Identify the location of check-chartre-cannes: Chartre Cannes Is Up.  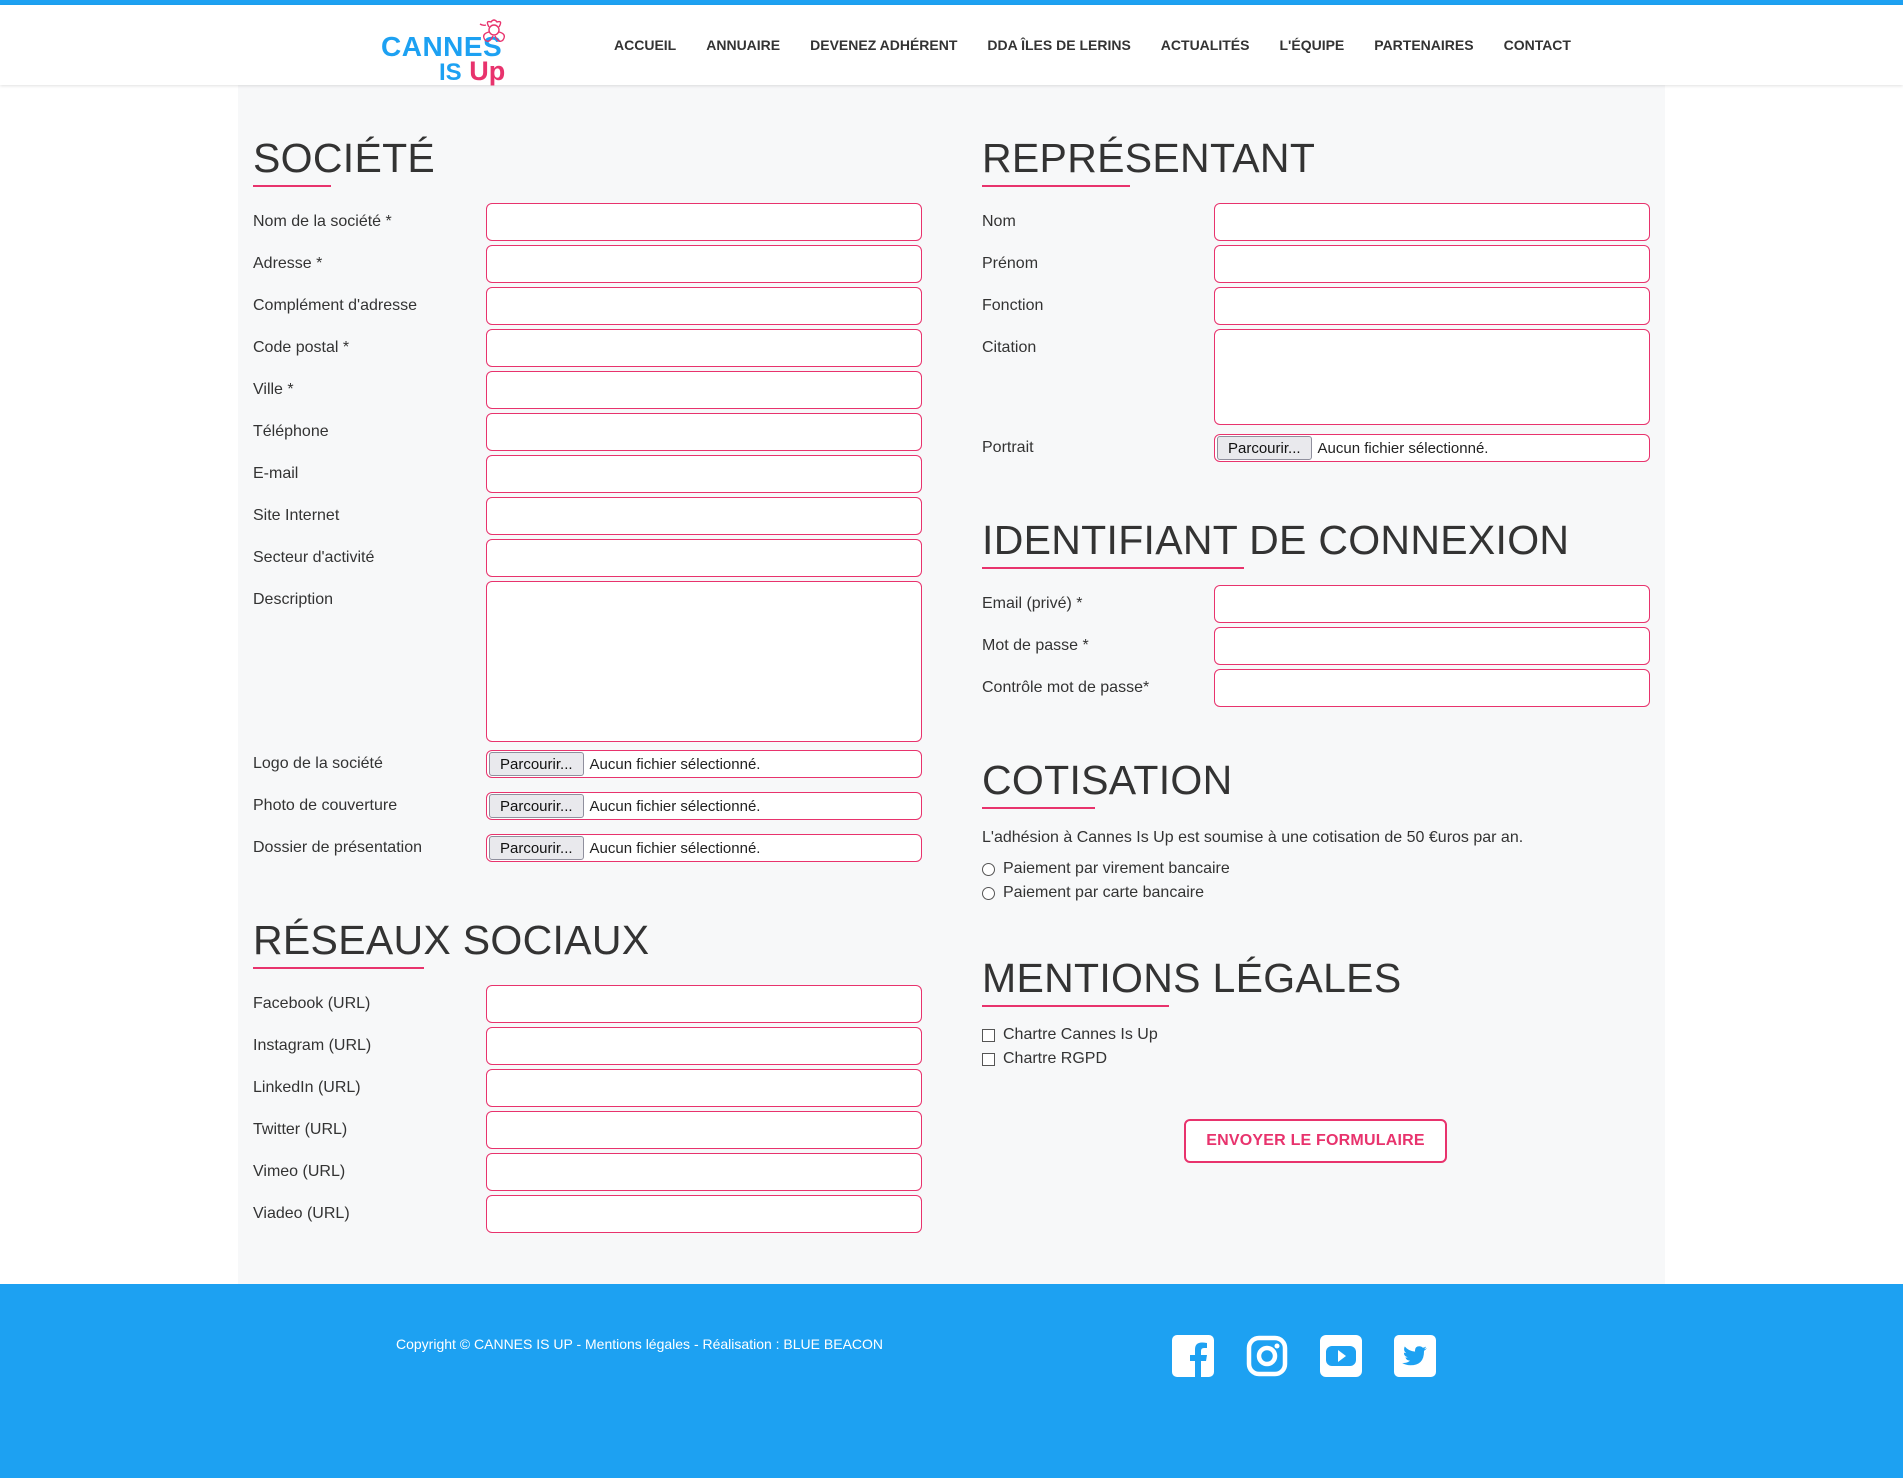
(1070, 1035).